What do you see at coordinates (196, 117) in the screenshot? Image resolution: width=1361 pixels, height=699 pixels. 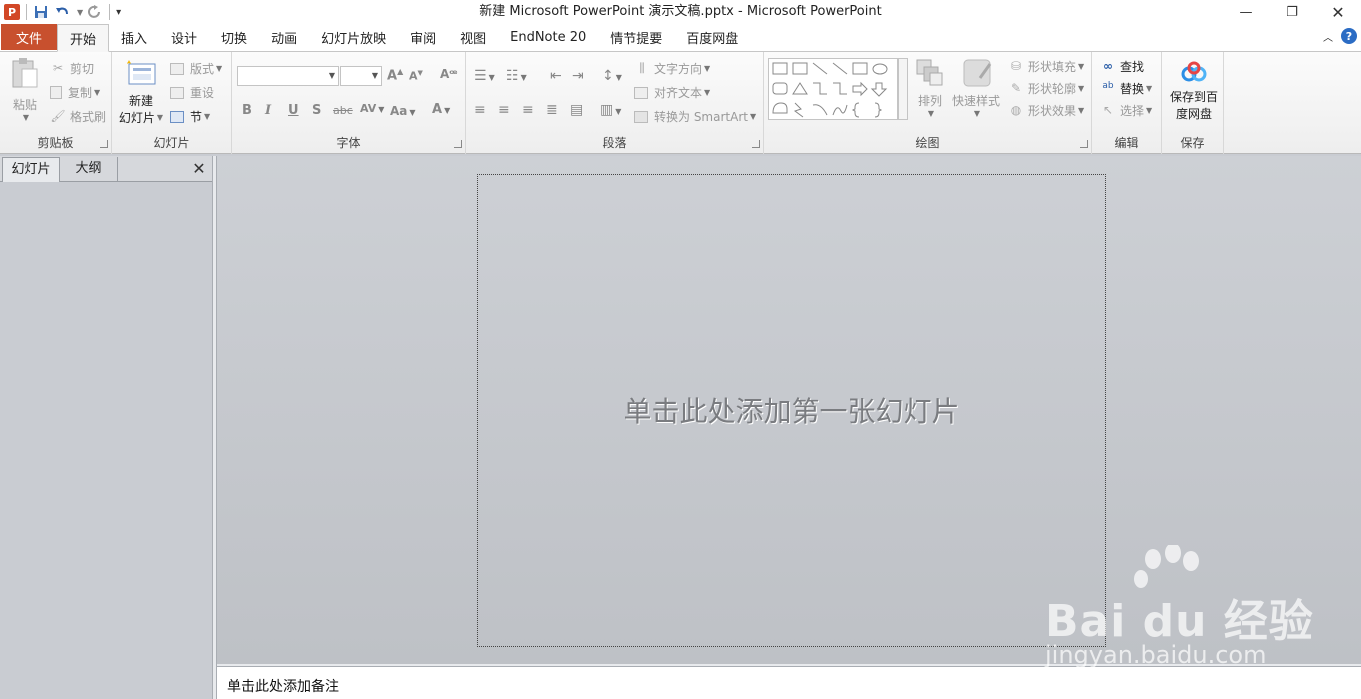 I see `section-label: 节` at bounding box center [196, 117].